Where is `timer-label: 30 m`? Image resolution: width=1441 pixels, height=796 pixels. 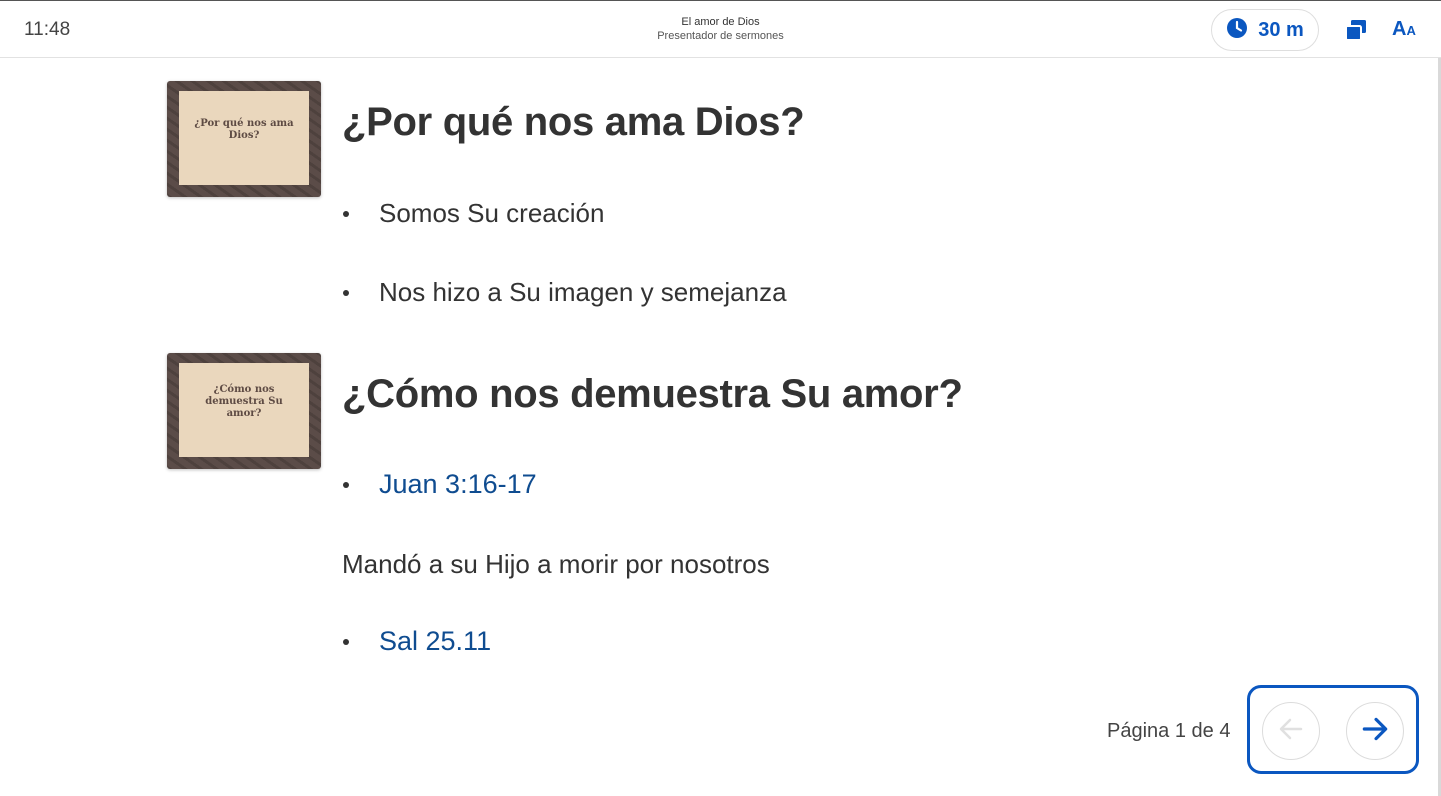 timer-label: 30 m is located at coordinates (1281, 29).